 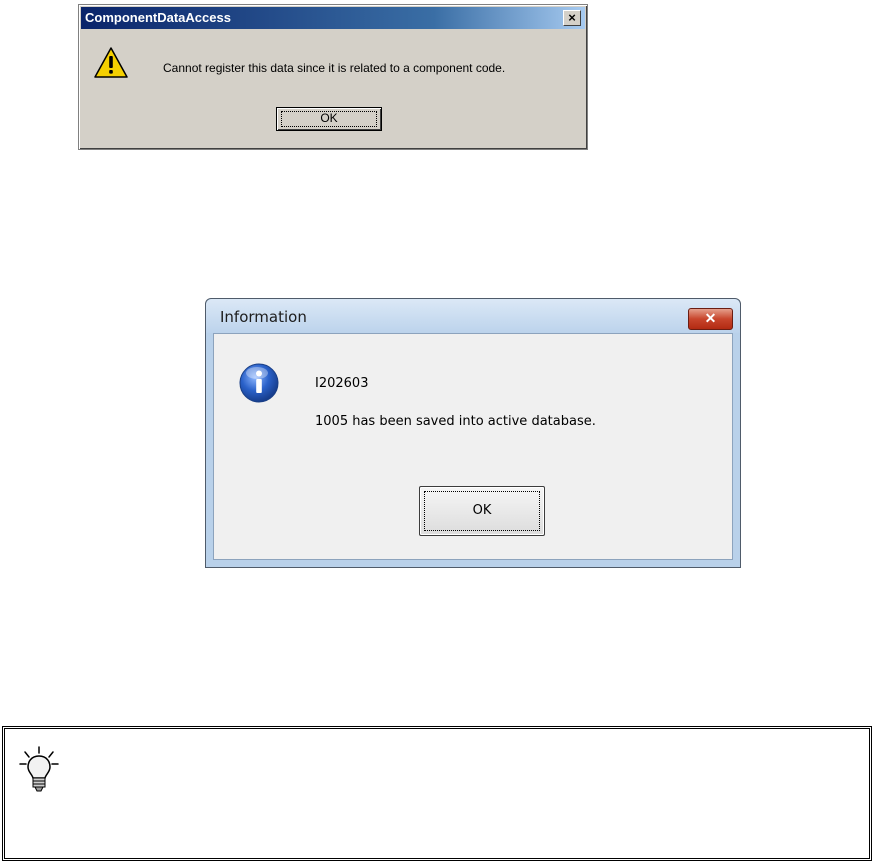 I want to click on message-code: I202603, so click(x=342, y=383).